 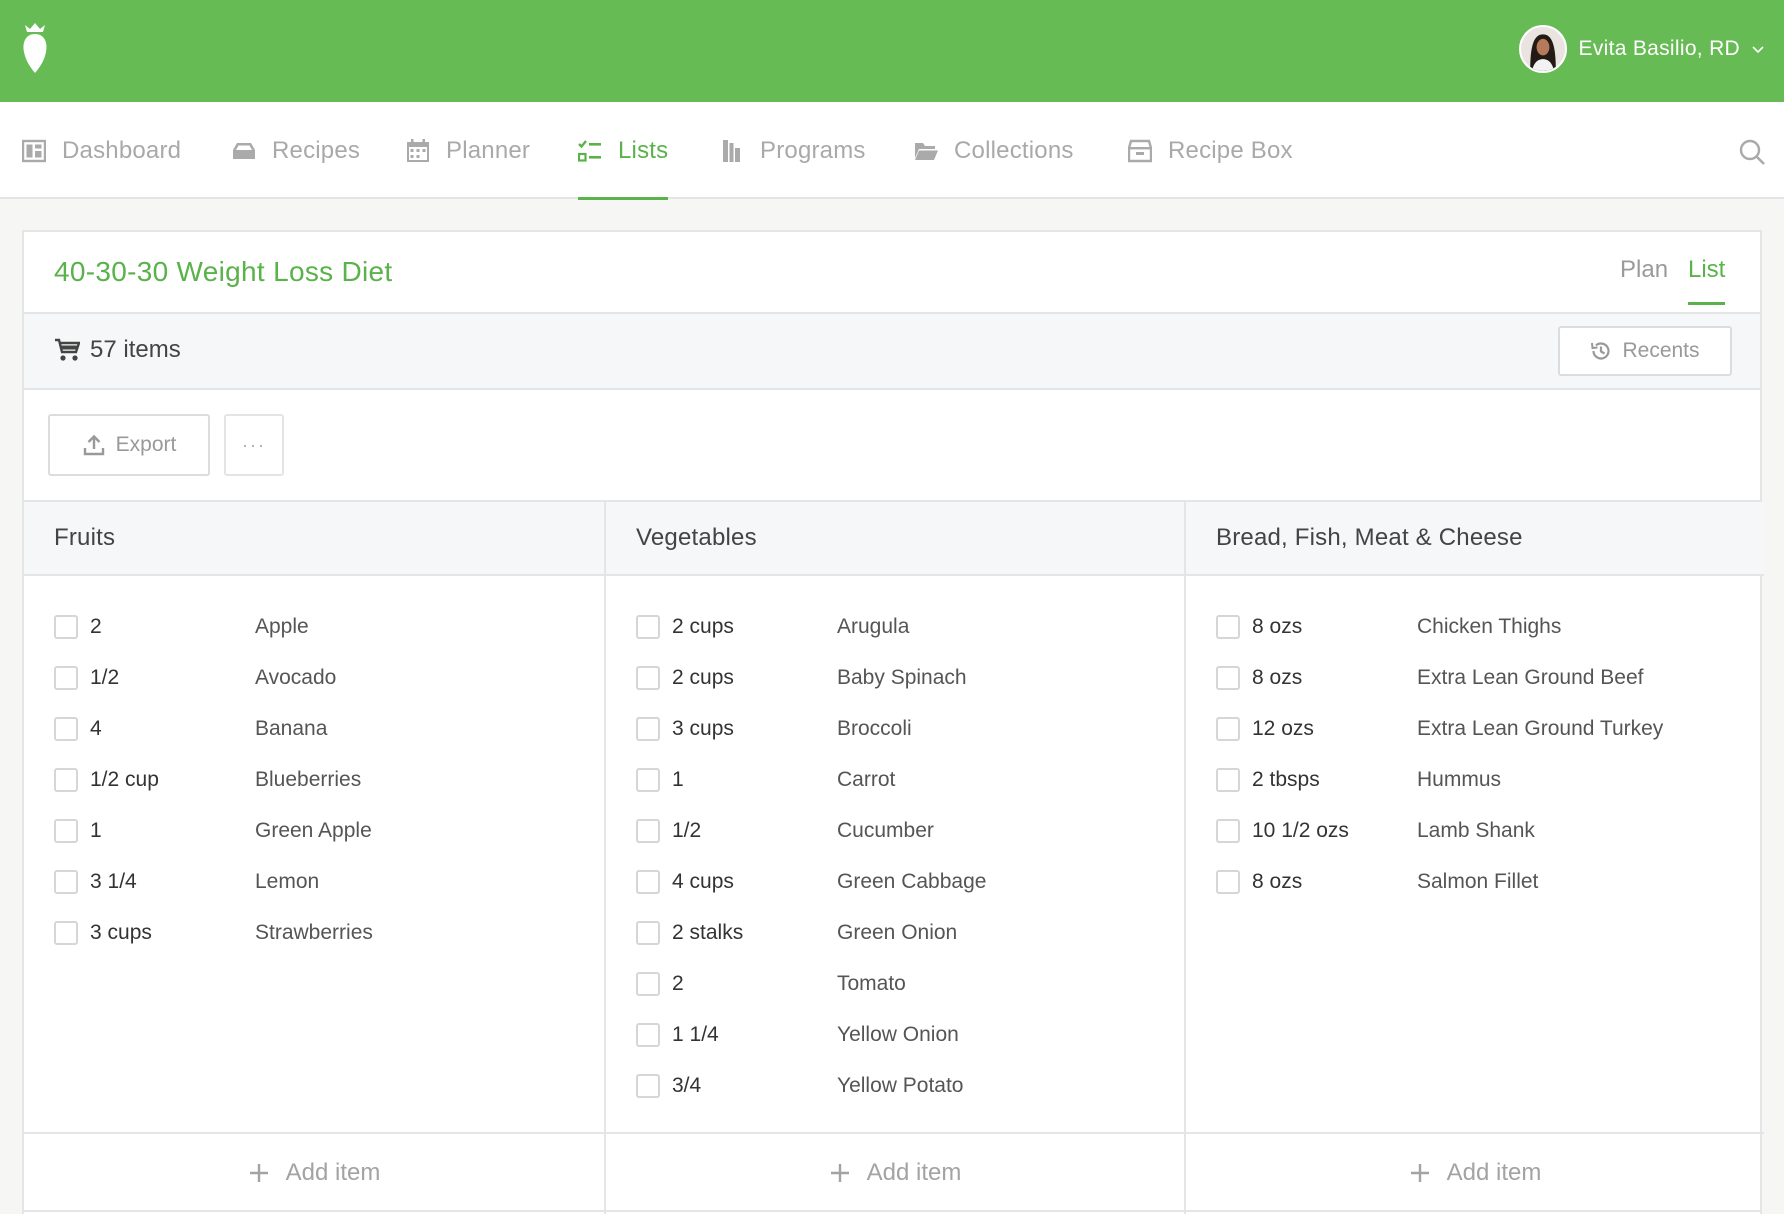 What do you see at coordinates (314, 932) in the screenshot?
I see `item-name: Strawberries` at bounding box center [314, 932].